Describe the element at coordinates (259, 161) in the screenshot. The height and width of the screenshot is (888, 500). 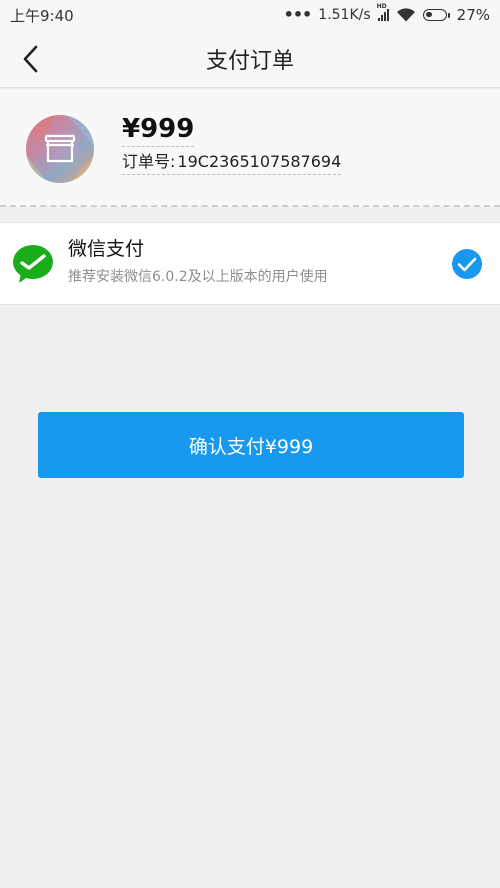
I see `order-number-value: 19C2365107587694` at that location.